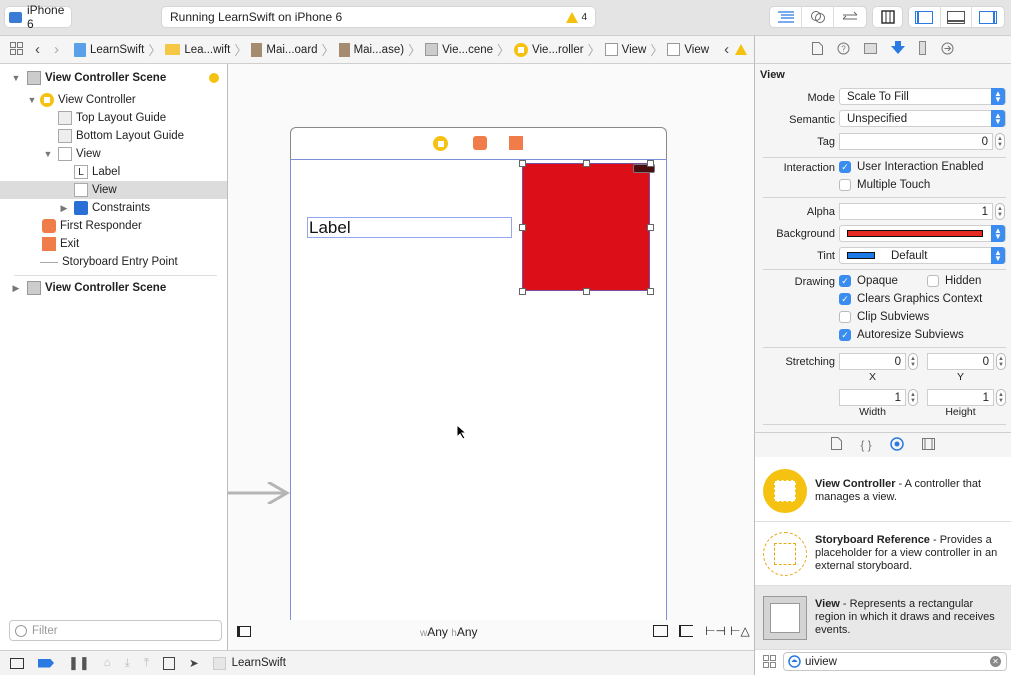  Describe the element at coordinates (516, 143) in the screenshot. I see `dock-exit-icon` at that location.